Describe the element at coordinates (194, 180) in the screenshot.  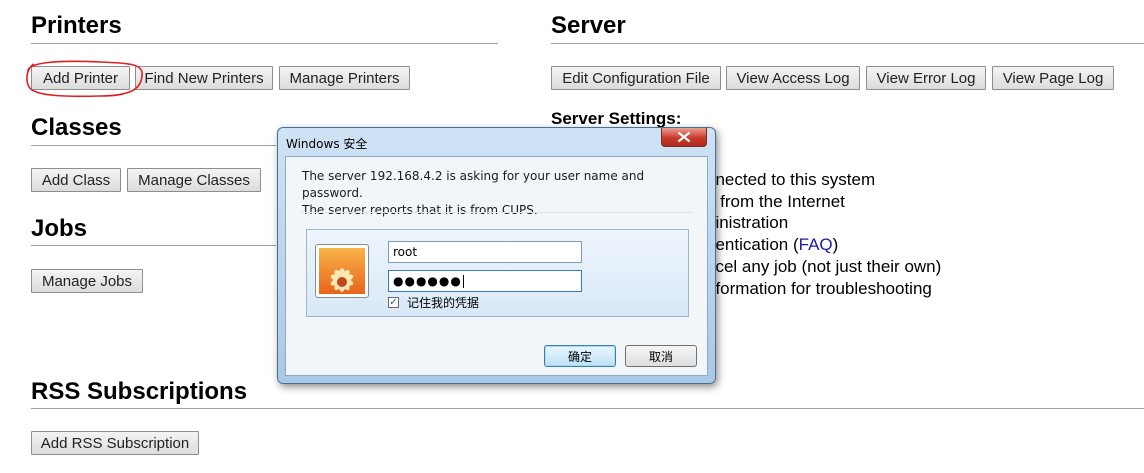
I see `manage-classes-button: Manage Classes` at that location.